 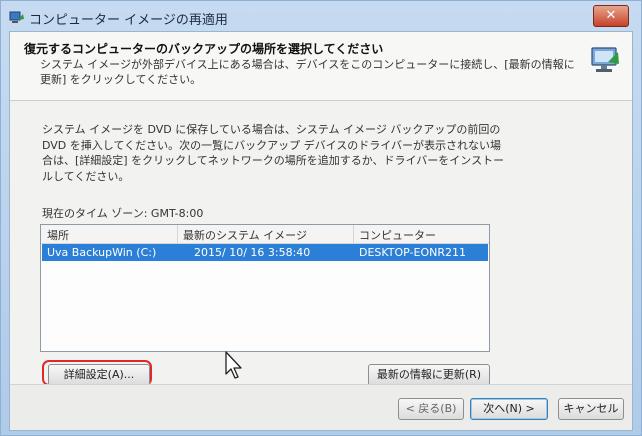 I want to click on page-title: 復元するコンピューターのバックアップの場所を選択してください, so click(x=204, y=49).